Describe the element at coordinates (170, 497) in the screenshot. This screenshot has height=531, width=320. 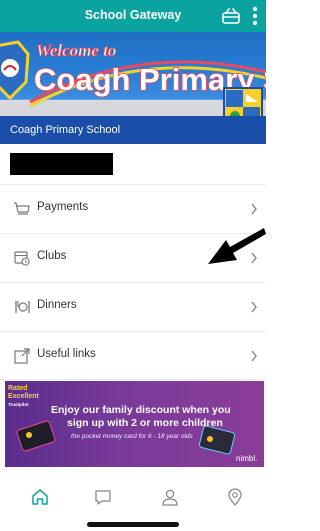
I see `person-icon` at that location.